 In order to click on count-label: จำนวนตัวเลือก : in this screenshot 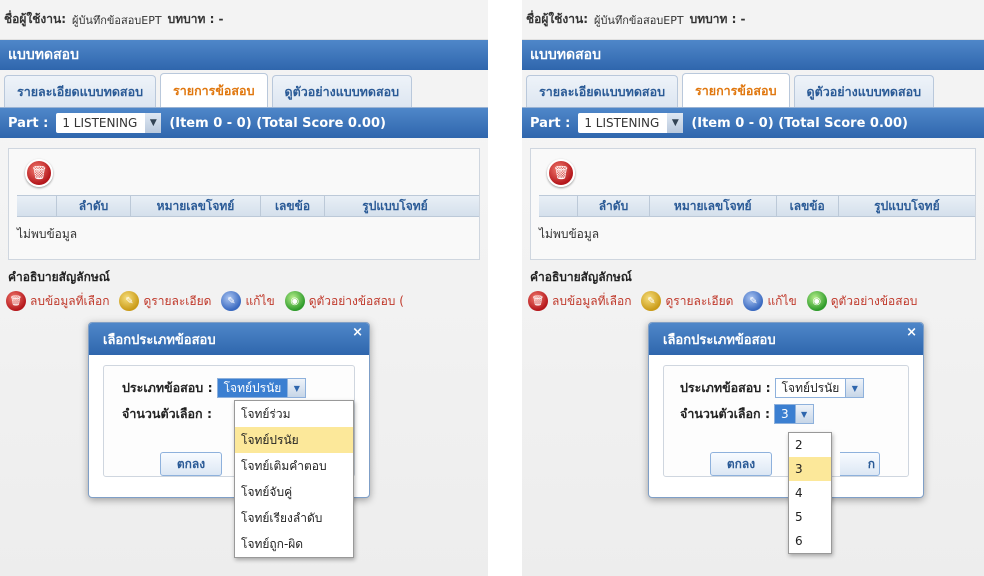, I will do `click(725, 413)`.